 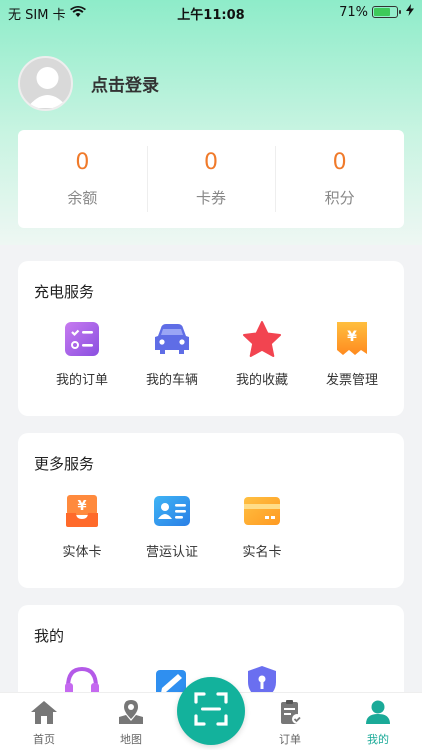 I want to click on item-label: 营运认证, so click(x=171, y=552).